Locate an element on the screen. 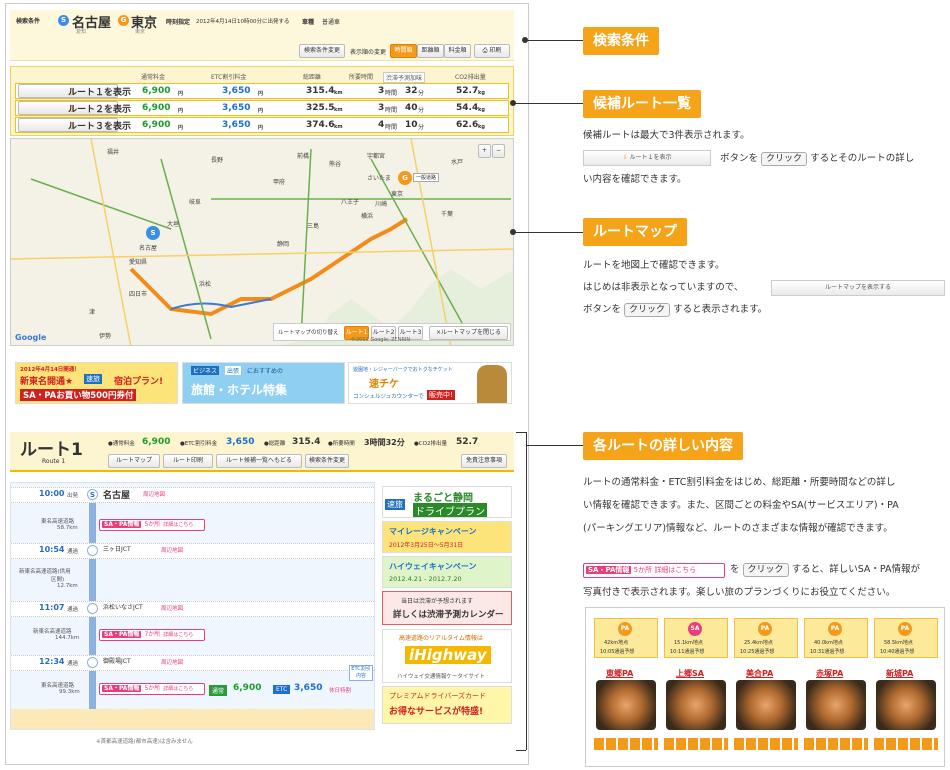  map-place-label: 浜松 is located at coordinates (205, 284).